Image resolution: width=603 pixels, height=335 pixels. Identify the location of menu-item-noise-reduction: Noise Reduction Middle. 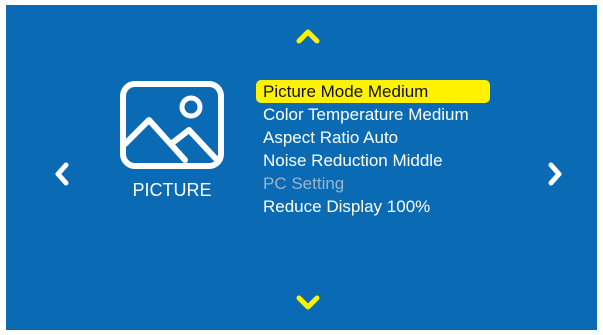
(373, 160).